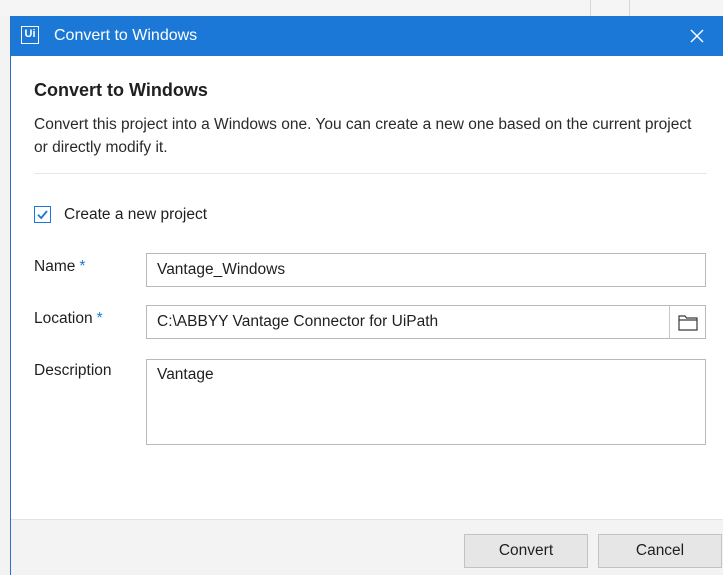  Describe the element at coordinates (660, 551) in the screenshot. I see `cancel-button: Cancel` at that location.